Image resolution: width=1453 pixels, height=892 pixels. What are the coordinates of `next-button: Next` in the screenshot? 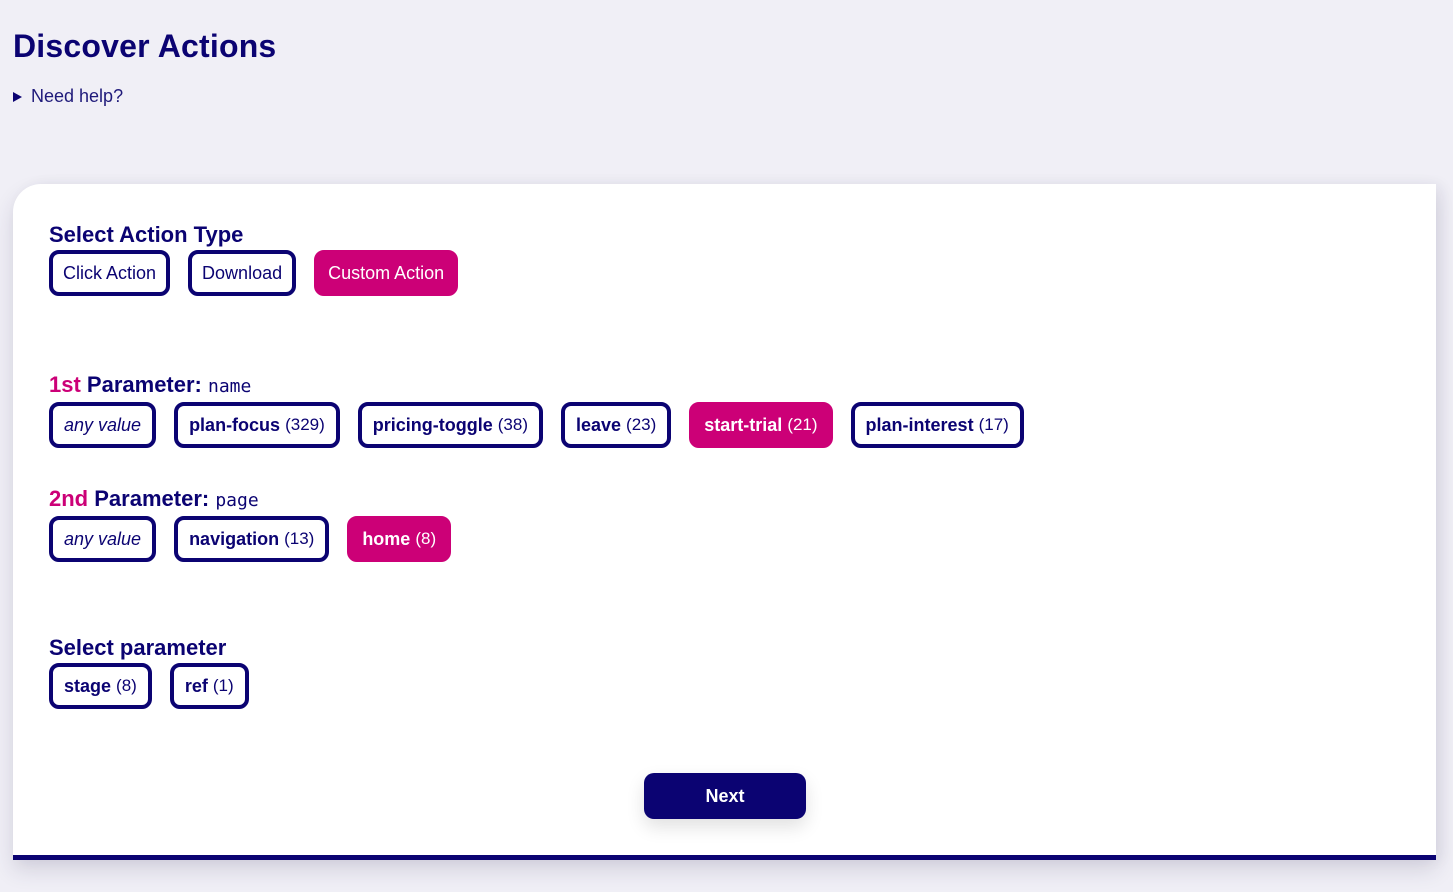 It's located at (725, 796).